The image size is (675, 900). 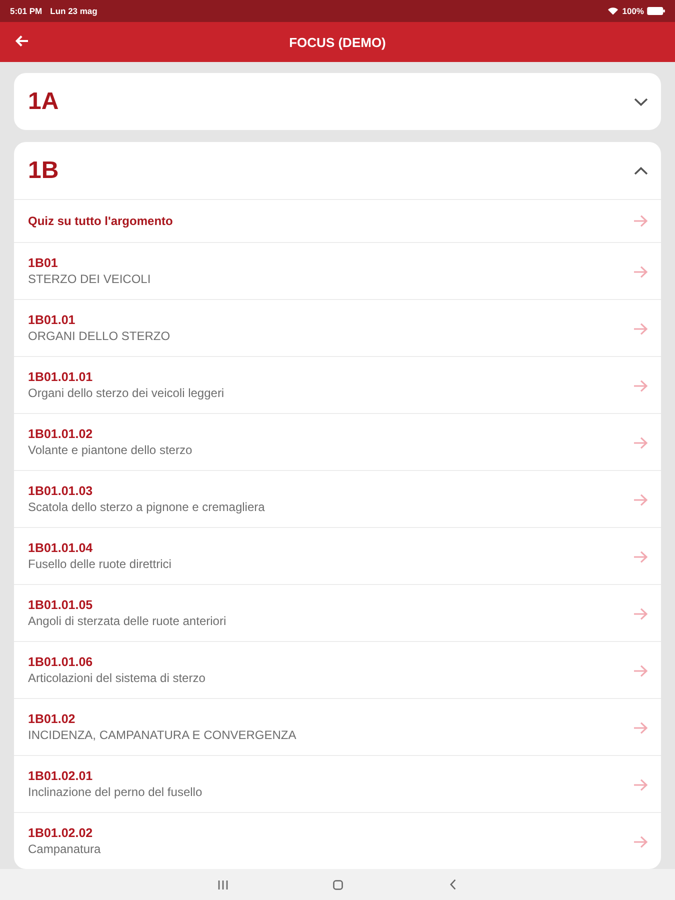 What do you see at coordinates (223, 885) in the screenshot?
I see `recent-apps-icon` at bounding box center [223, 885].